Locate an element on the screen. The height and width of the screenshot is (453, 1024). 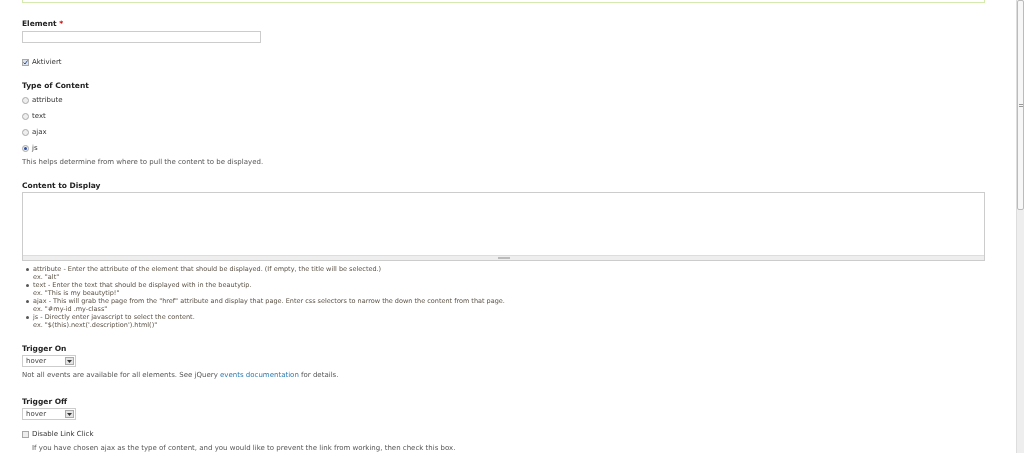
content-textarea is located at coordinates (503, 226).